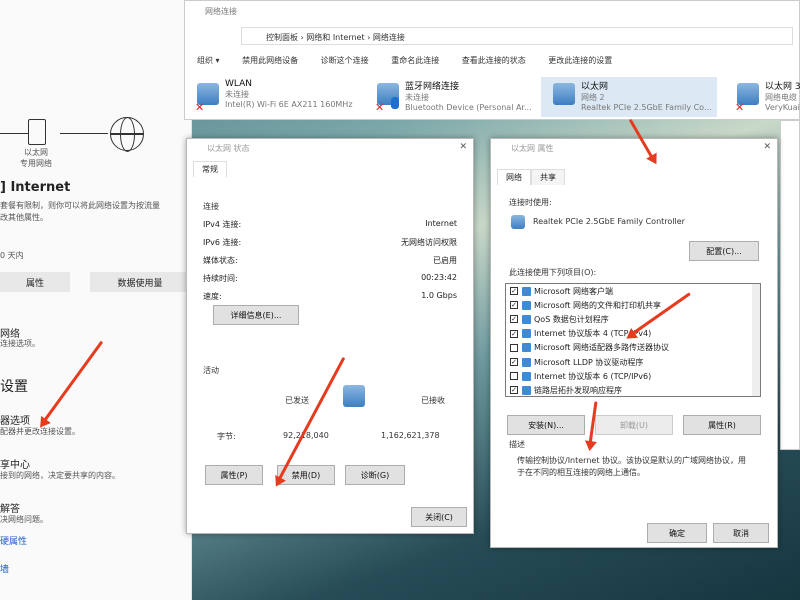 This screenshot has width=800, height=600. What do you see at coordinates (375, 475) in the screenshot?
I see `diagnose-button: 诊断(G)` at bounding box center [375, 475].